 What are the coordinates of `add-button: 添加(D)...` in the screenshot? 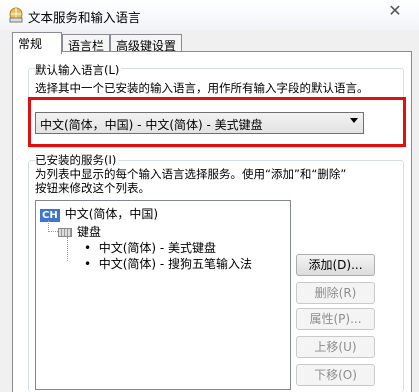 It's located at (335, 265).